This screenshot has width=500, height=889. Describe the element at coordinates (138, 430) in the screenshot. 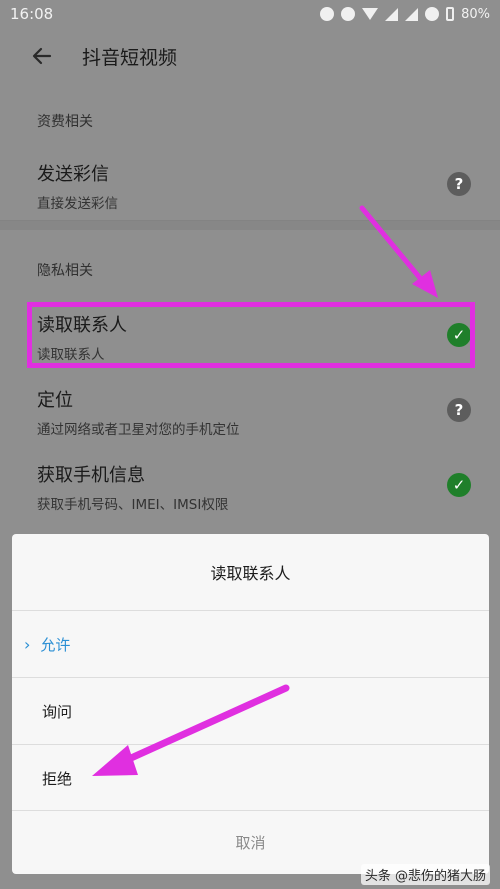

I see `item-subtitle: 通过网络或者卫星对您的手机定位` at that location.